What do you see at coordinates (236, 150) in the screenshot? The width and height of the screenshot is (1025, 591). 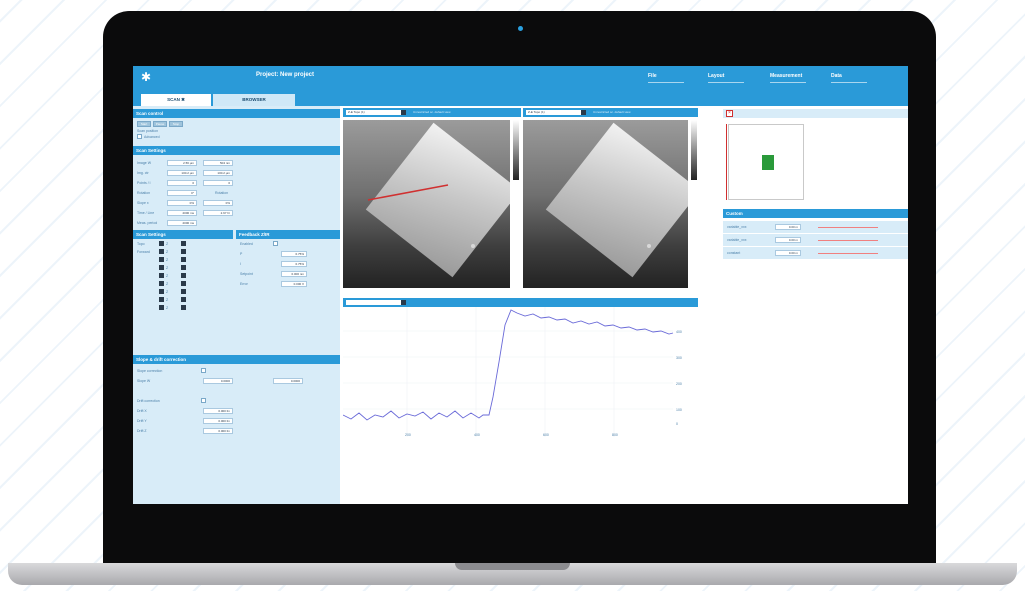 I see `scan-settings-header: Scan Settings` at bounding box center [236, 150].